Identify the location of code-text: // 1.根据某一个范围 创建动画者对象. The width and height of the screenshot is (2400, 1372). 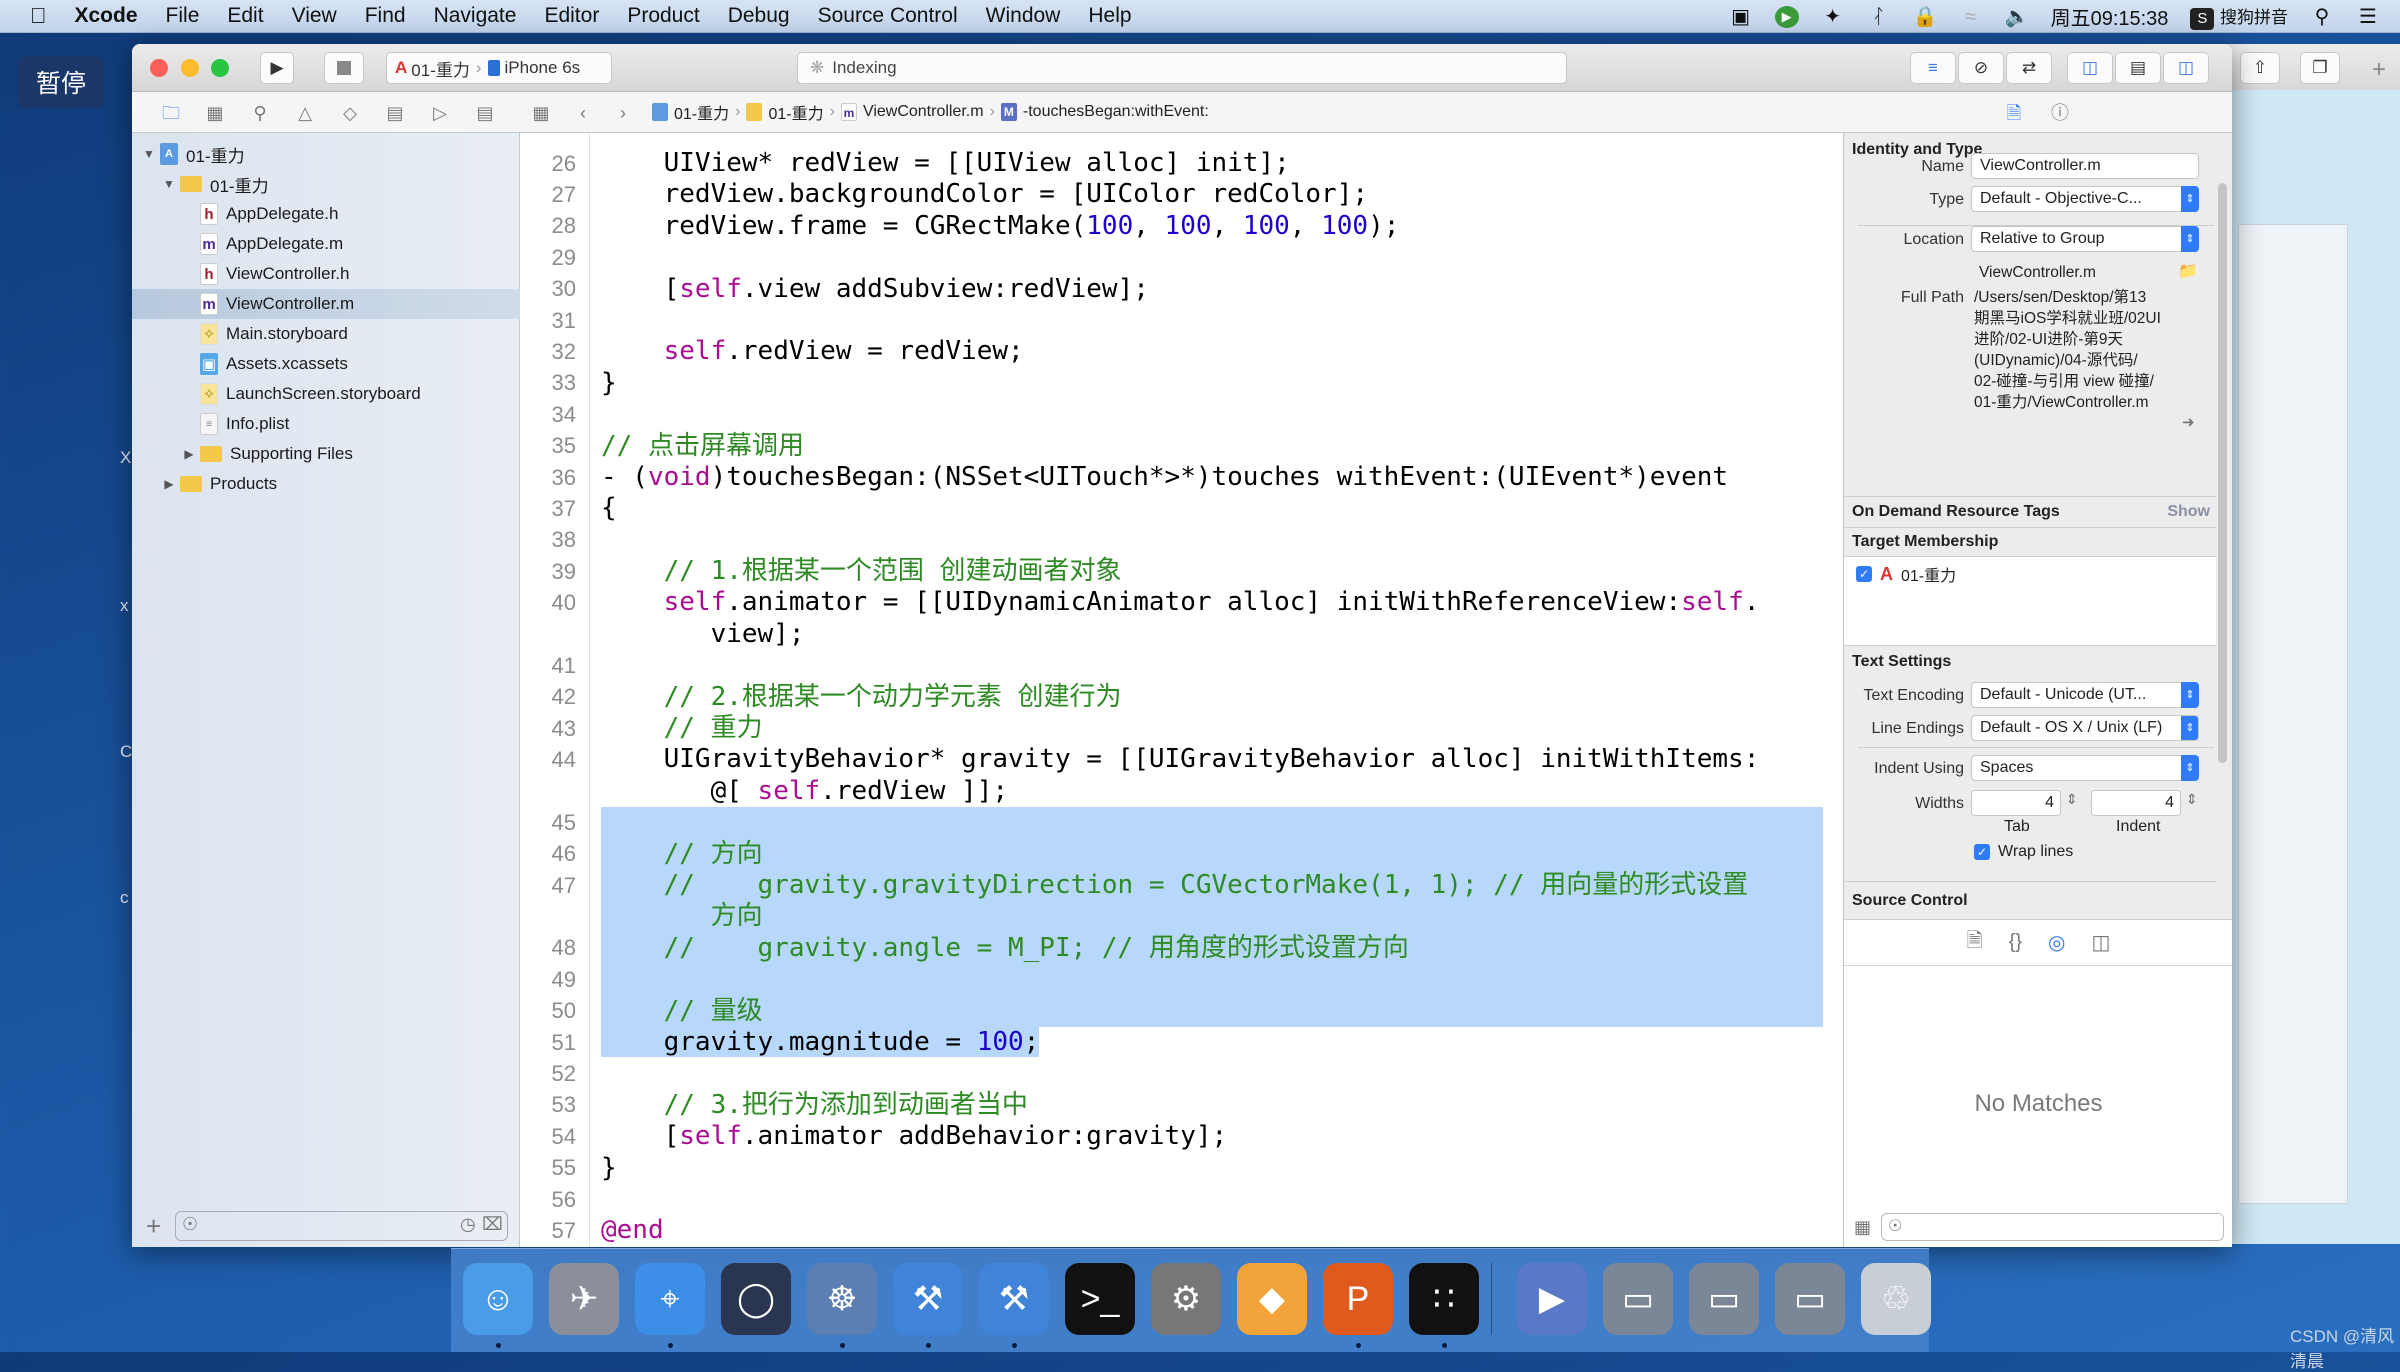
(1212, 571).